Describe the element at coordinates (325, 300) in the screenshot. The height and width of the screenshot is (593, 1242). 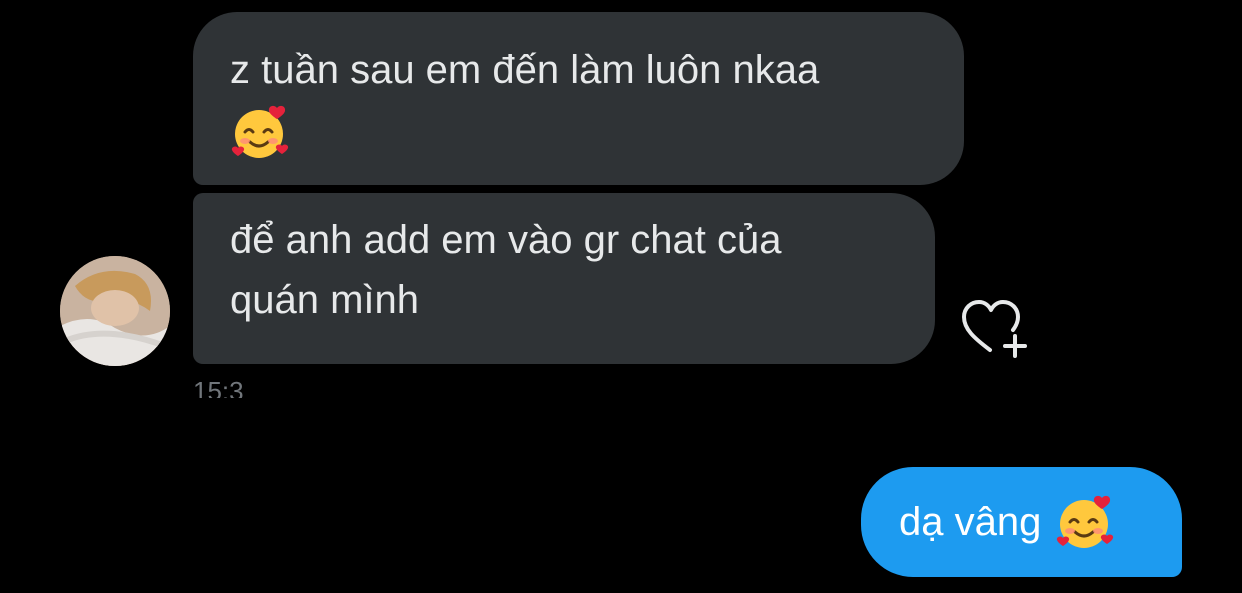
I see `message-text-line: quán mình` at that location.